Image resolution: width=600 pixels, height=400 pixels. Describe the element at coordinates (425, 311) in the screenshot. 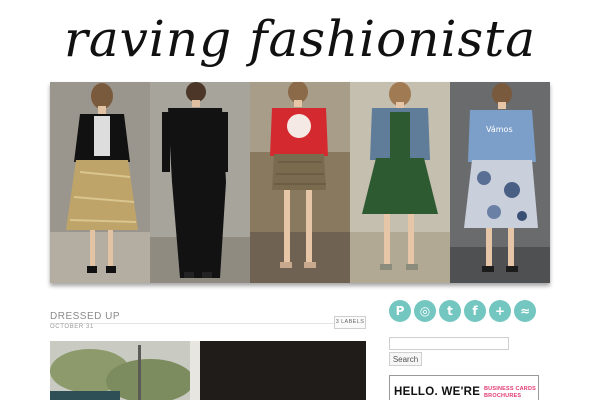

I see `instagram-icon: ◎` at that location.